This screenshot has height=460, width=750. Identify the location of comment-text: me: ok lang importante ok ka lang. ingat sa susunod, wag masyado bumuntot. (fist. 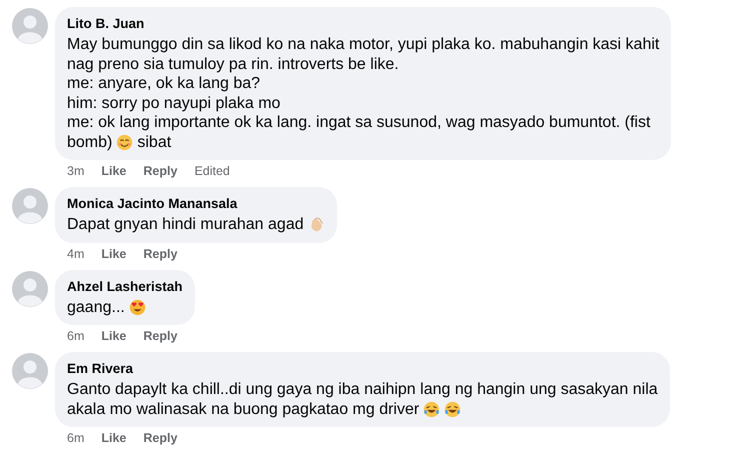
(358, 122).